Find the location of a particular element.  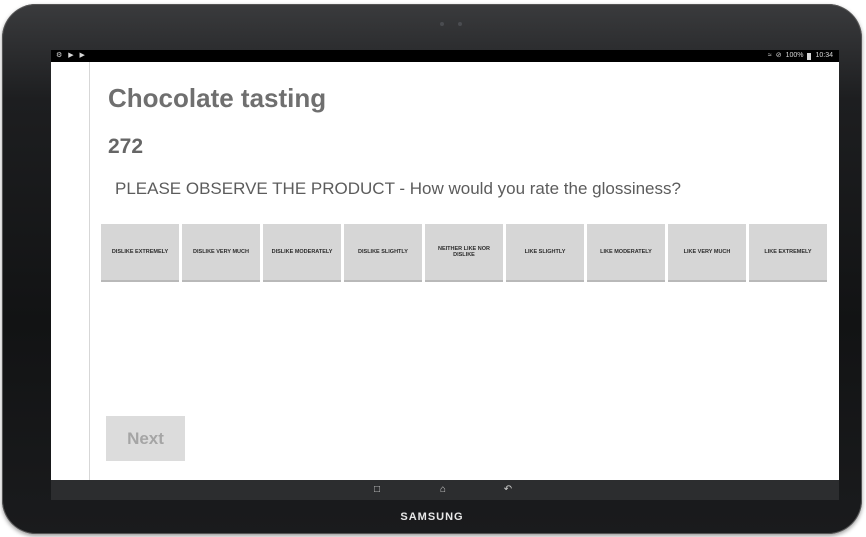

clock: 10:34 is located at coordinates (824, 55).